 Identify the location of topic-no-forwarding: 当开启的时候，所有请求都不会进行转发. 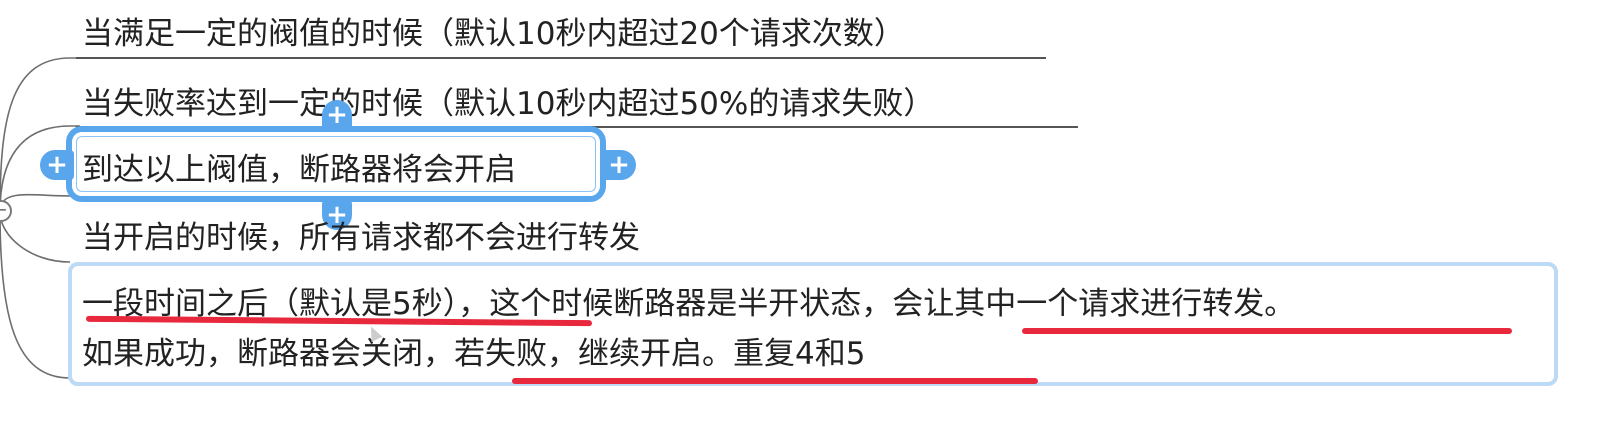
(361, 238).